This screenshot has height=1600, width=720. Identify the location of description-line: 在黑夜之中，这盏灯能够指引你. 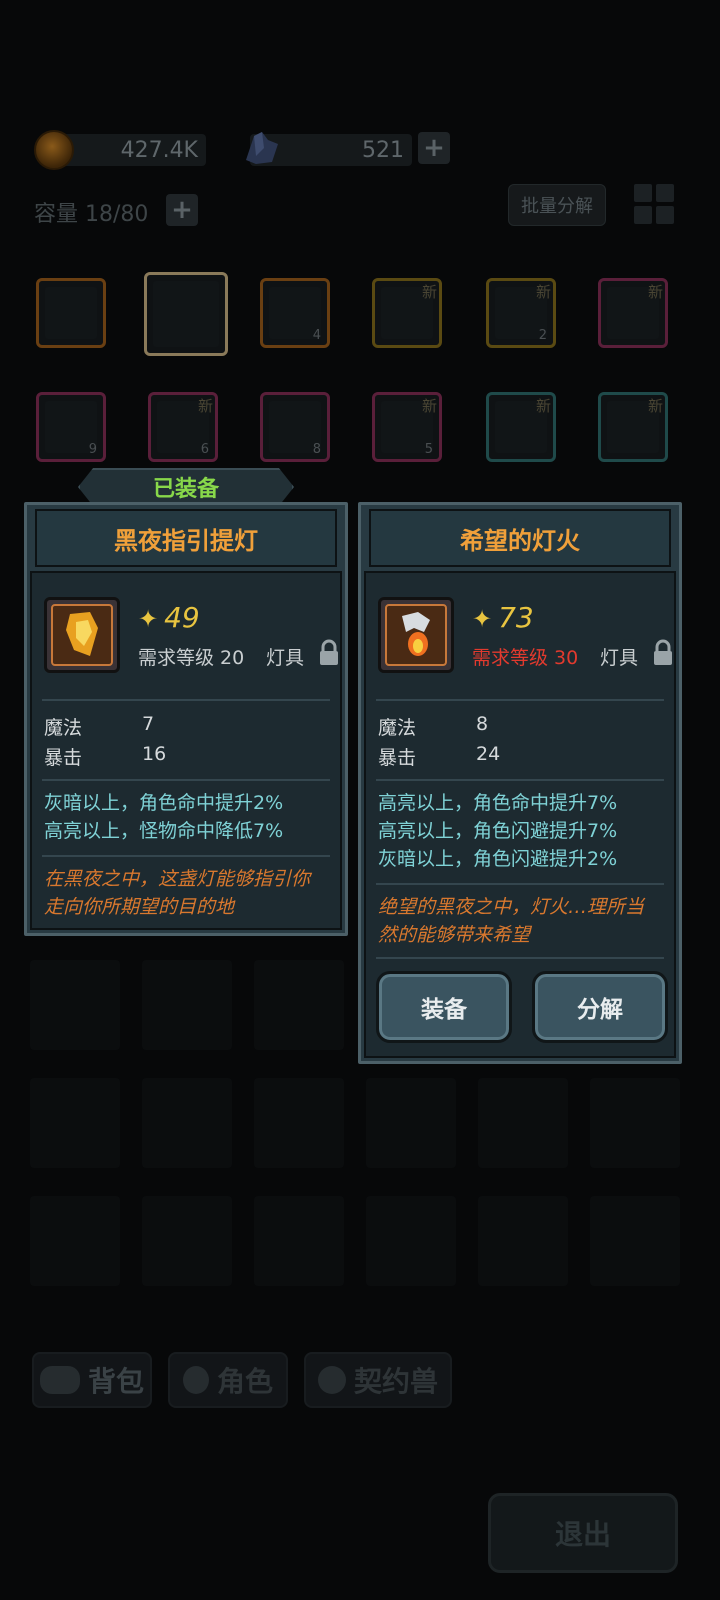
(177, 879).